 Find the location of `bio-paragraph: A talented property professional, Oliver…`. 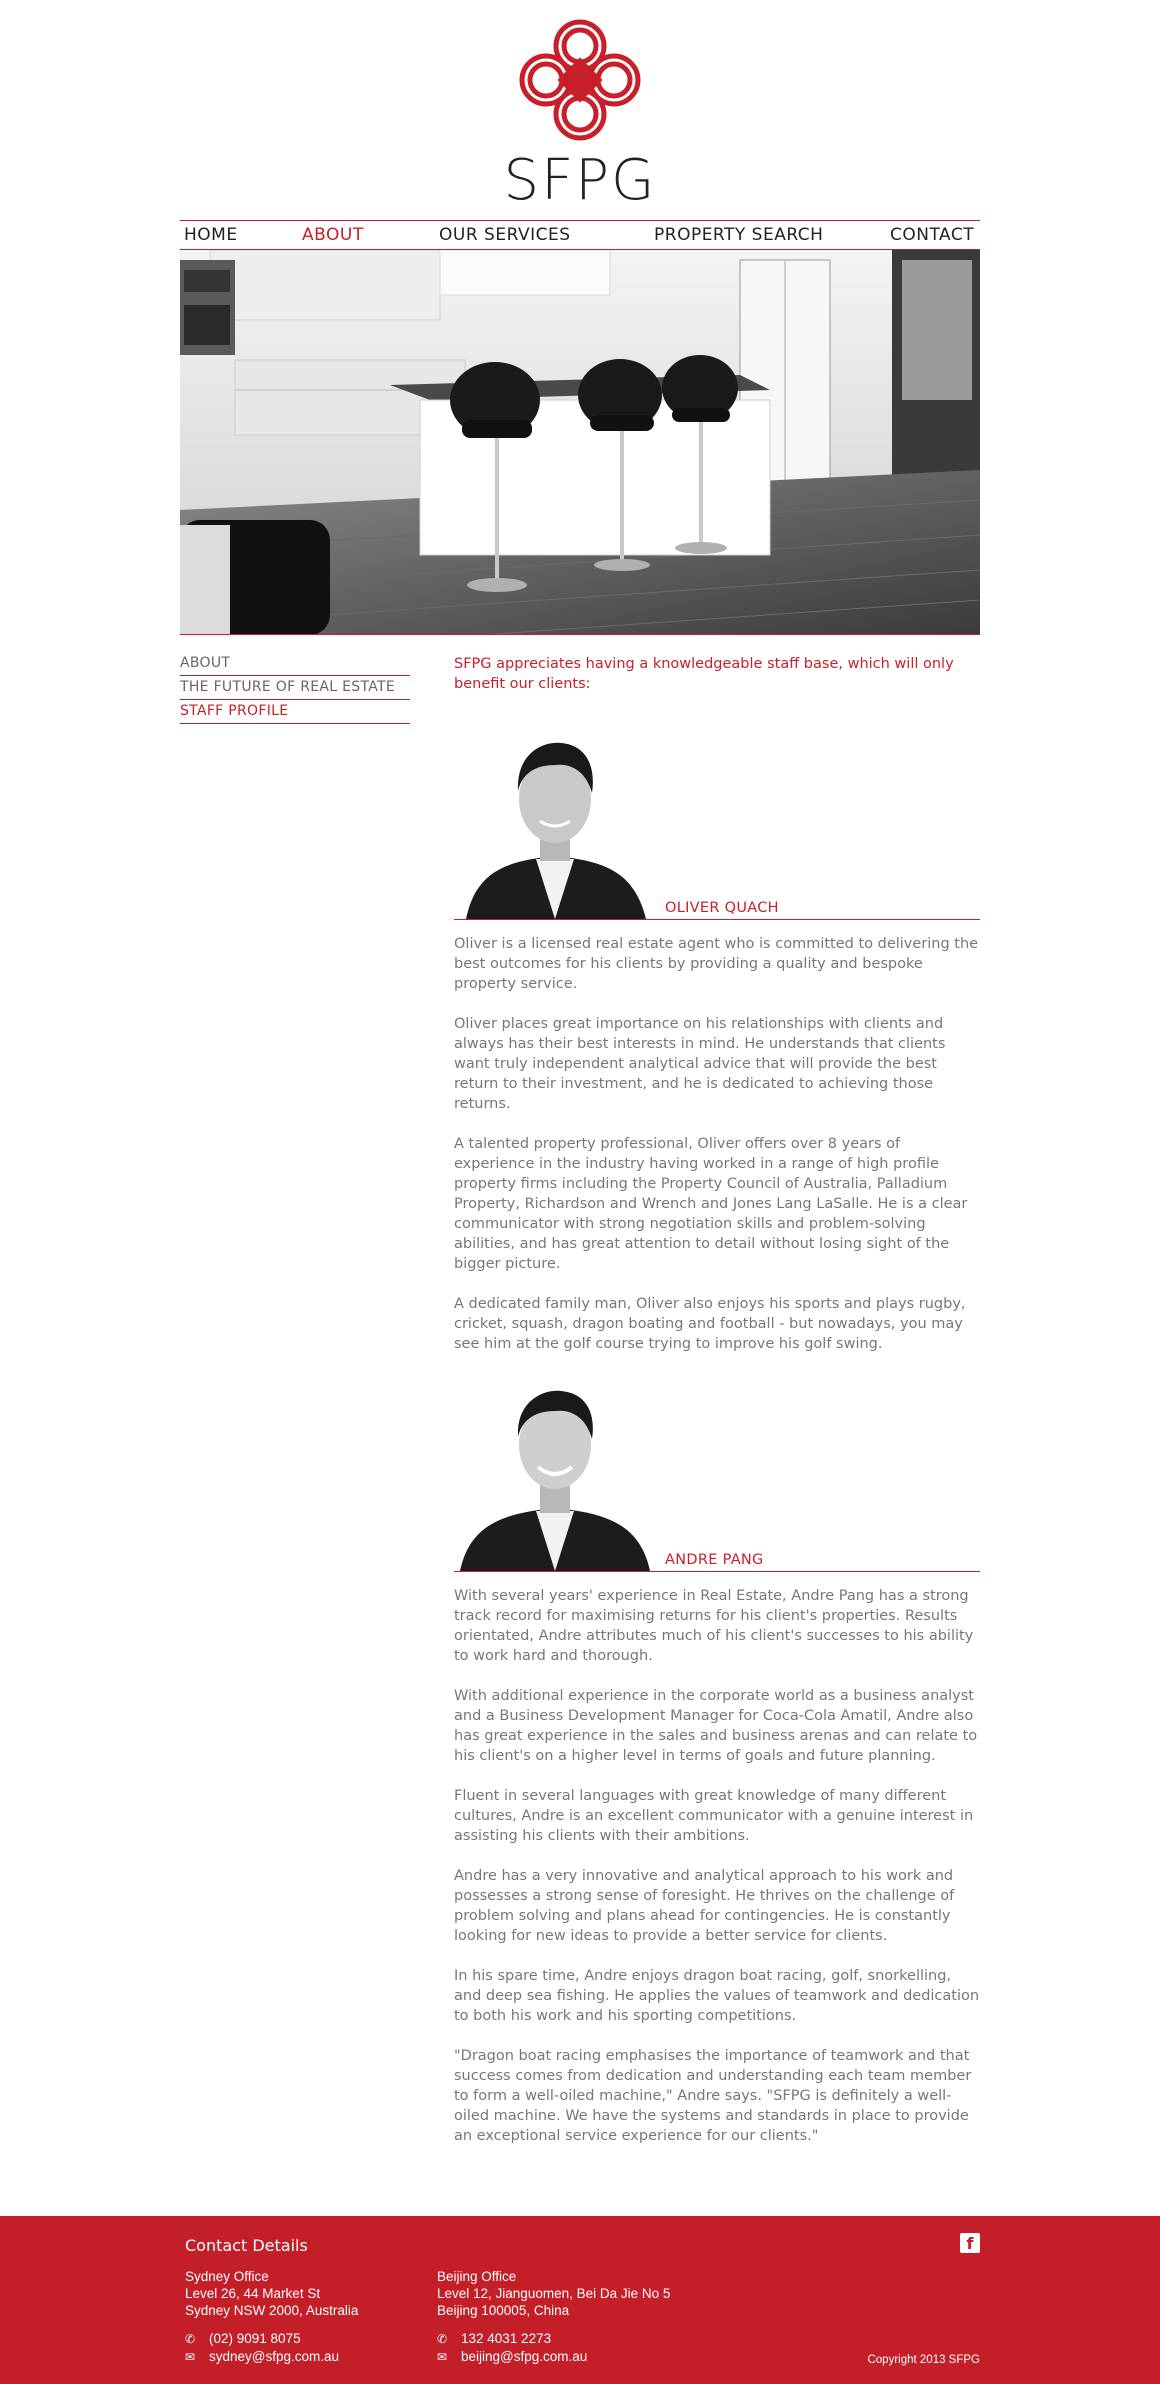

bio-paragraph: A talented property professional, Oliver… is located at coordinates (711, 1204).